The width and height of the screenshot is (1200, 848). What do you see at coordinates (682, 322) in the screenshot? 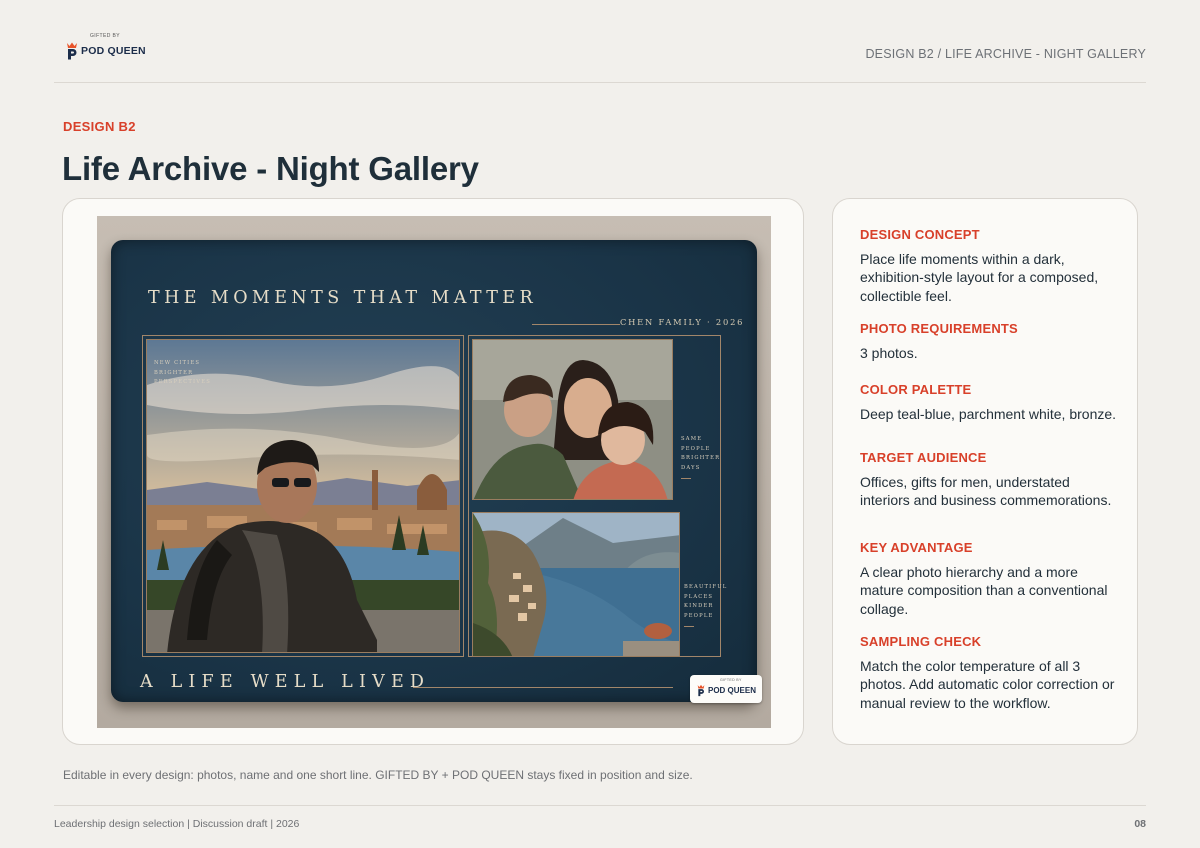
I see `blanket-family-name: CHEN FAMILY · 2026` at bounding box center [682, 322].